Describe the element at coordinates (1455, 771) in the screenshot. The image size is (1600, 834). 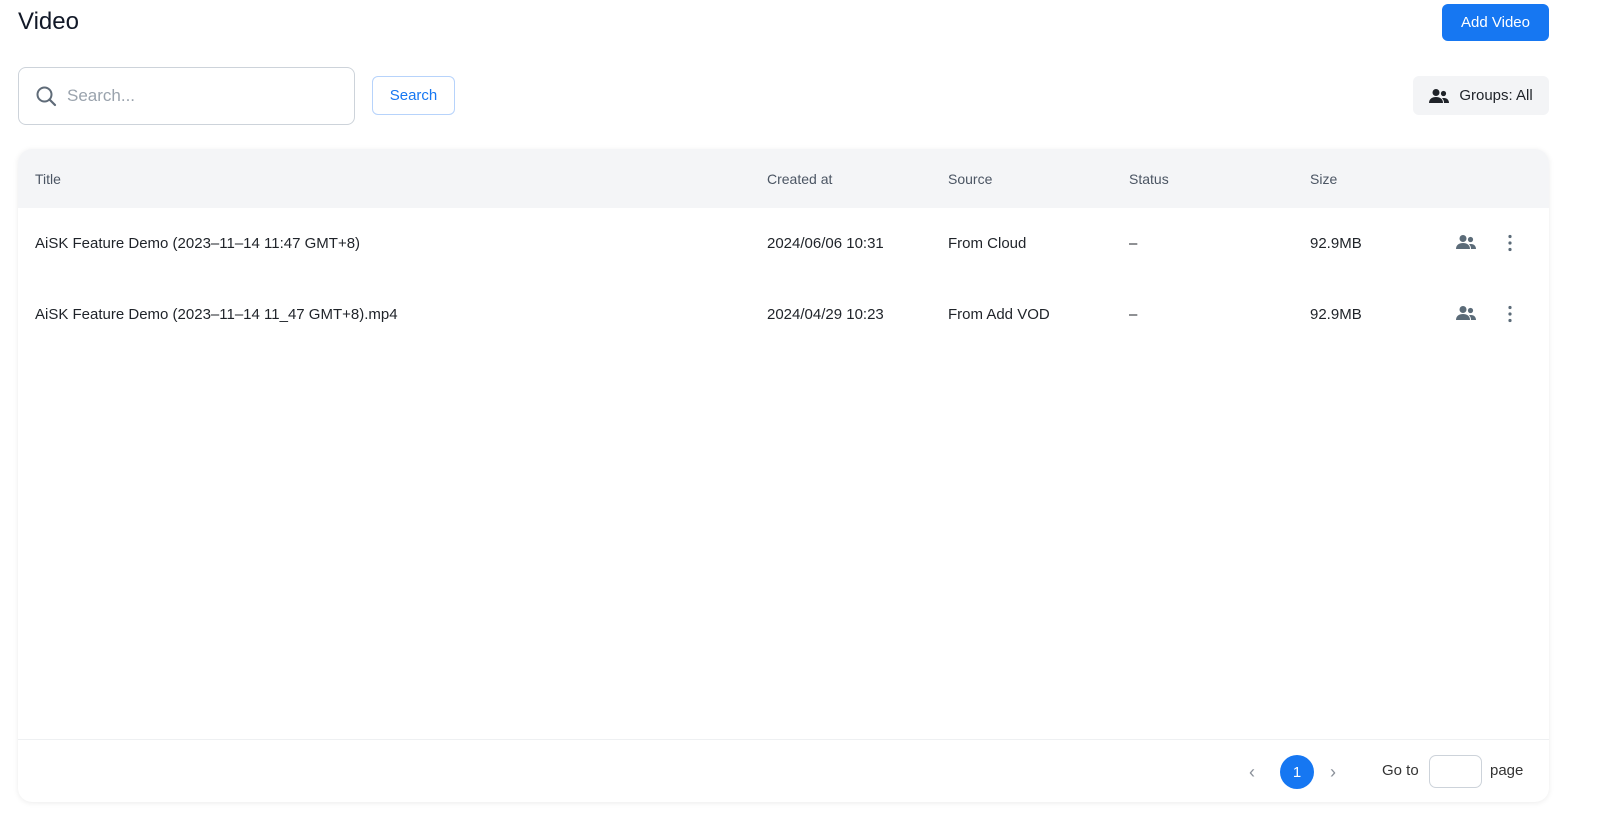
I see `goto-page-input` at that location.